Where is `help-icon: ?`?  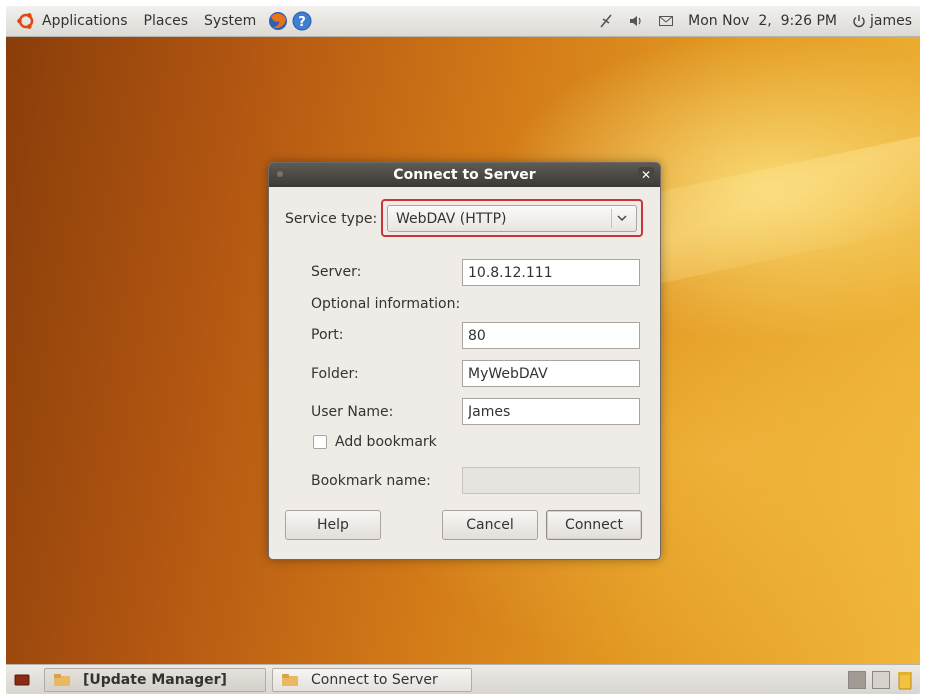
help-icon: ? is located at coordinates (302, 21).